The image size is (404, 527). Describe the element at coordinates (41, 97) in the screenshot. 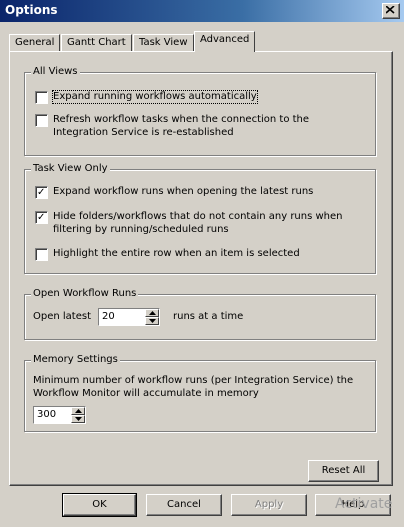

I see `expand-running-workflows-checkbox` at that location.